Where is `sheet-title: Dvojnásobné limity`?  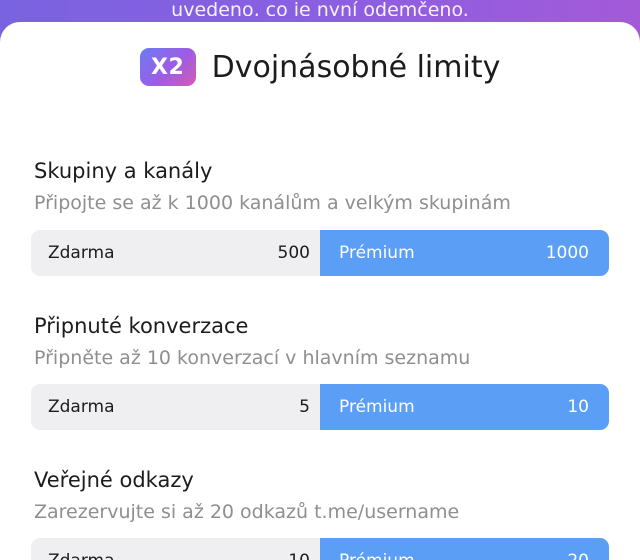 sheet-title: Dvojnásobné limity is located at coordinates (356, 67).